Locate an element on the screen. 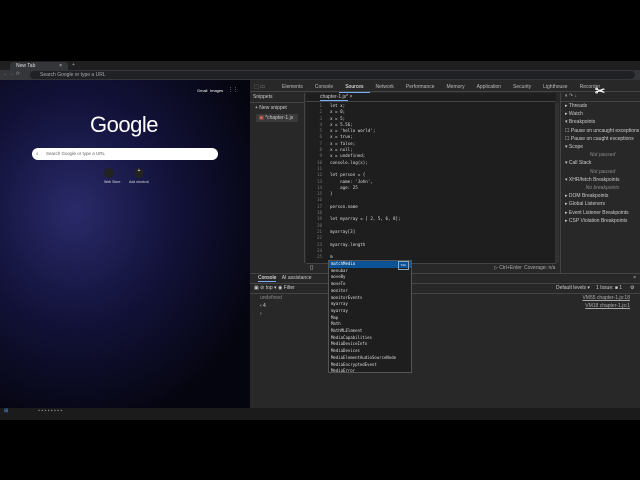 The image size is (640, 480). omnibox: Search Google or type a URL is located at coordinates (332, 75).